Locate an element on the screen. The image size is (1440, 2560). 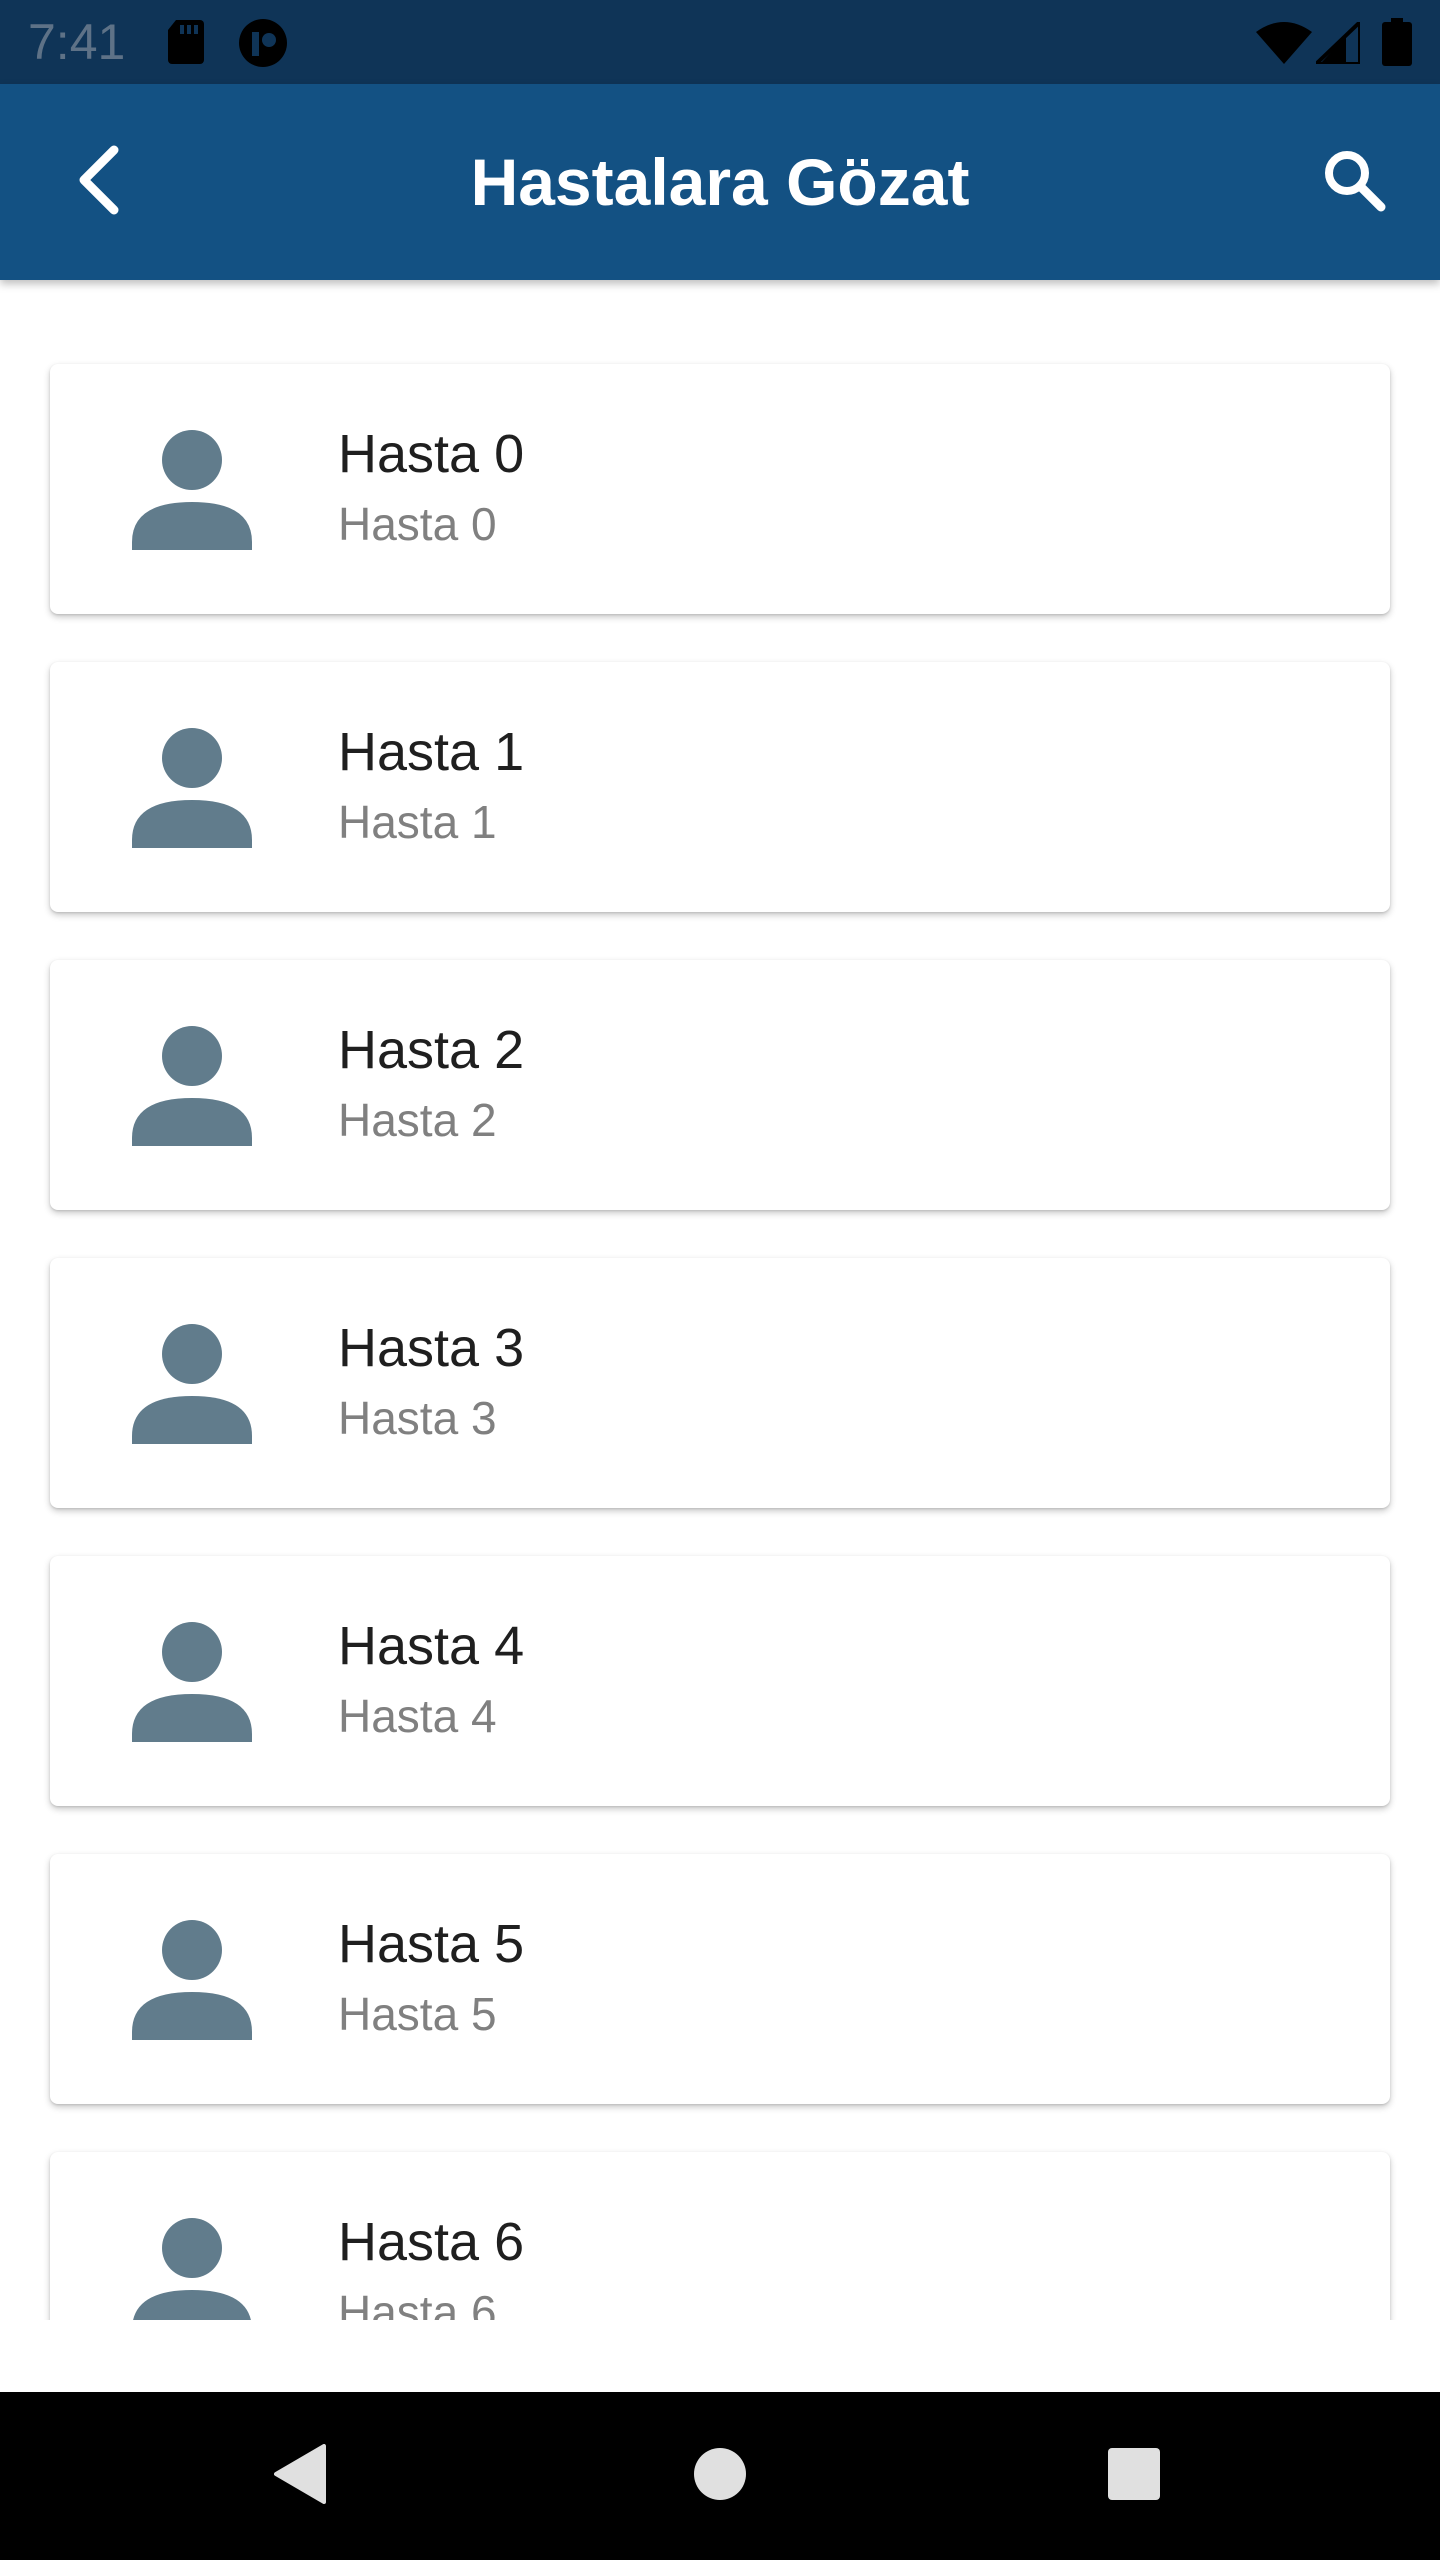
app-bar: Hastalara Gözat is located at coordinates (720, 182).